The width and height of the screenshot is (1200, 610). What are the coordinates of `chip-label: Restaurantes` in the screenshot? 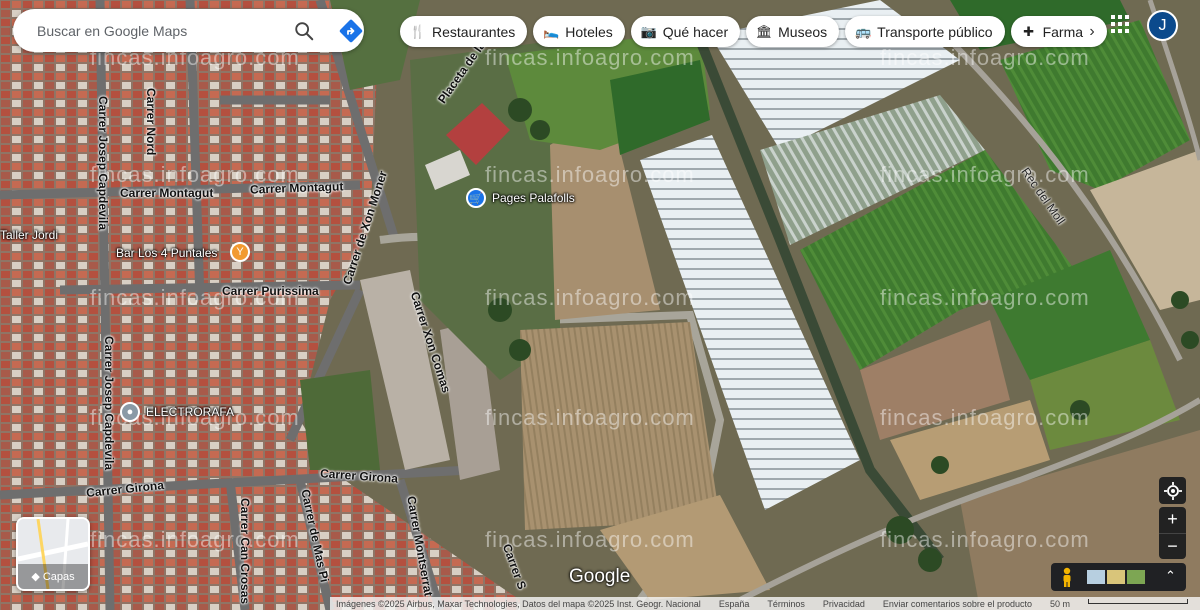 It's located at (474, 31).